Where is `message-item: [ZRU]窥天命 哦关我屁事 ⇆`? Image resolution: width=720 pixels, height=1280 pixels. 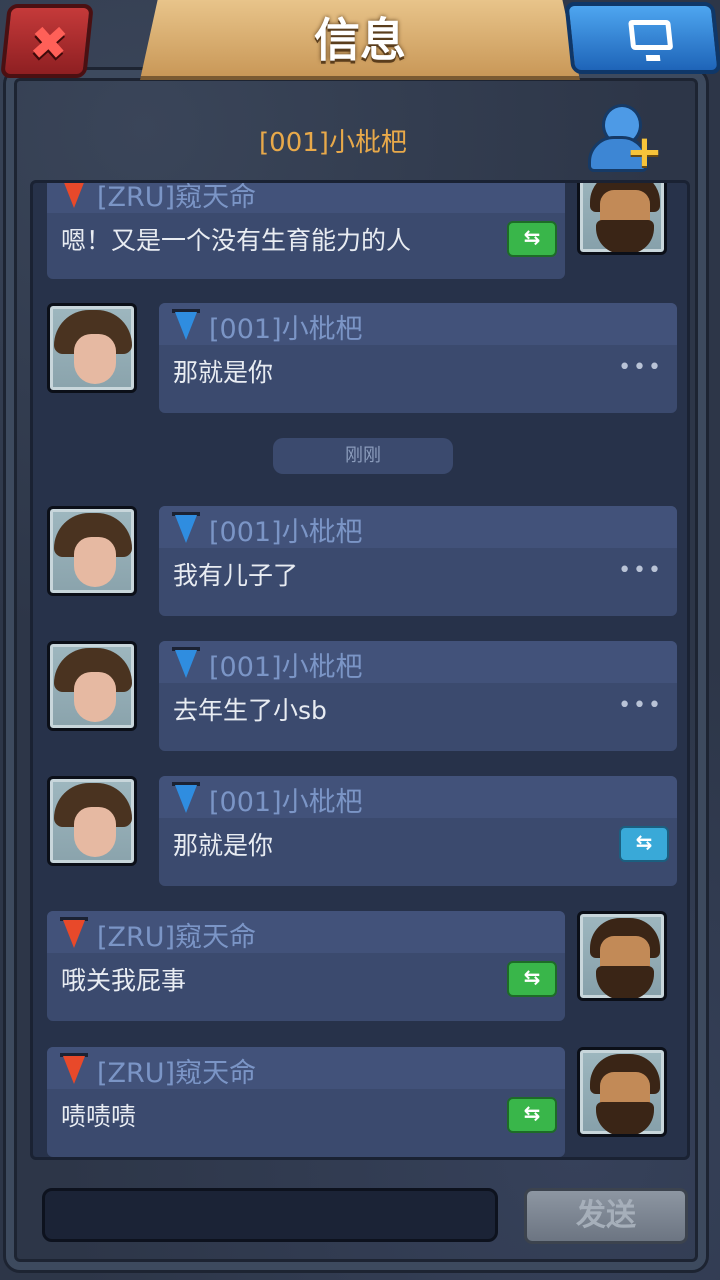 message-item: [ZRU]窥天命 哦关我屁事 ⇆ is located at coordinates (363, 967).